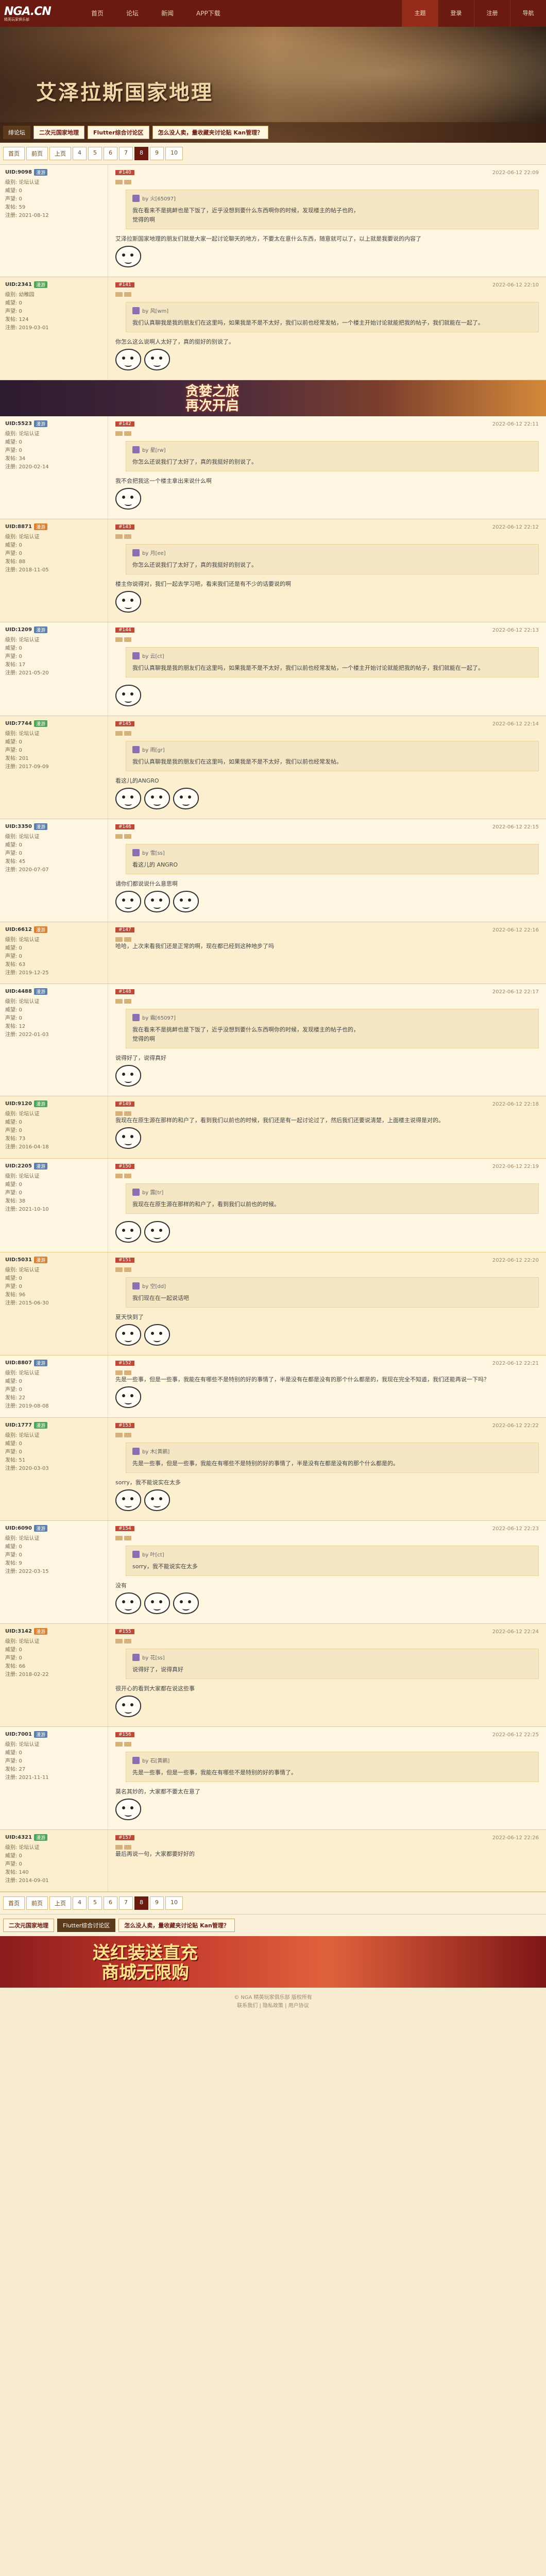 The width and height of the screenshot is (546, 2576). I want to click on floor-number: #143, so click(124, 527).